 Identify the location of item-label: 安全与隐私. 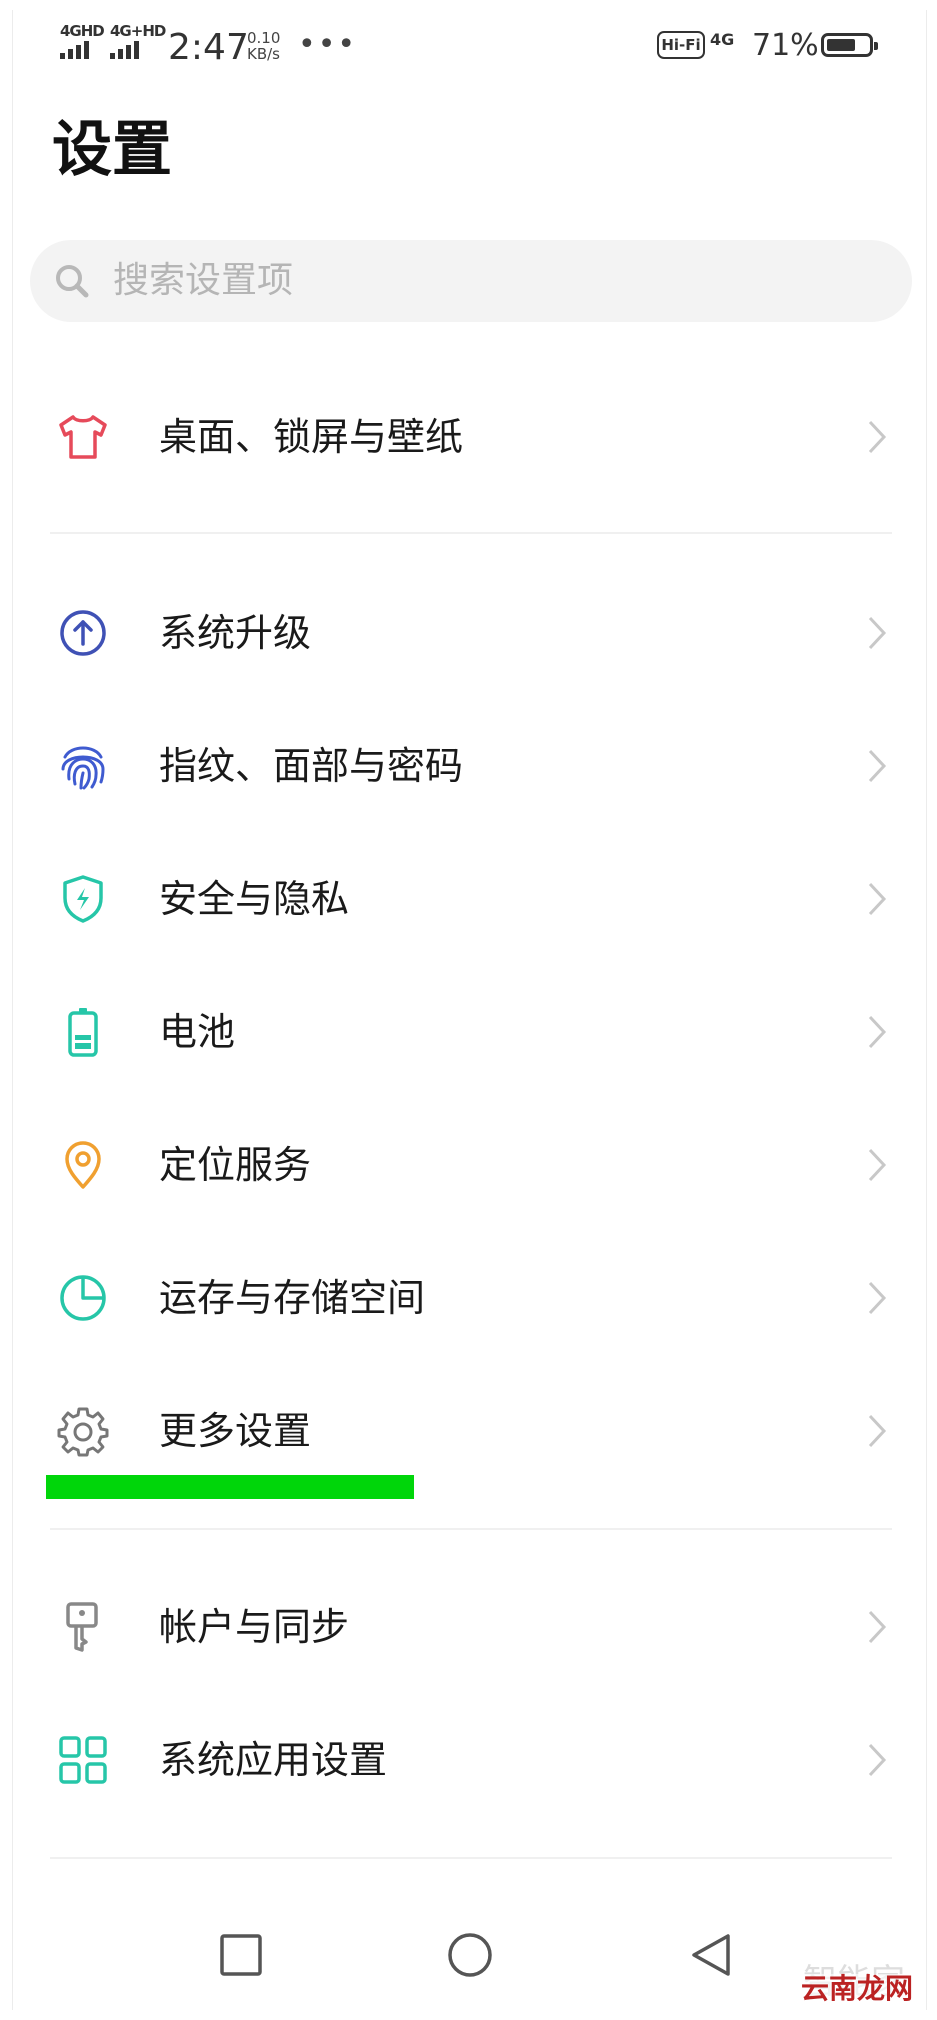
(254, 899).